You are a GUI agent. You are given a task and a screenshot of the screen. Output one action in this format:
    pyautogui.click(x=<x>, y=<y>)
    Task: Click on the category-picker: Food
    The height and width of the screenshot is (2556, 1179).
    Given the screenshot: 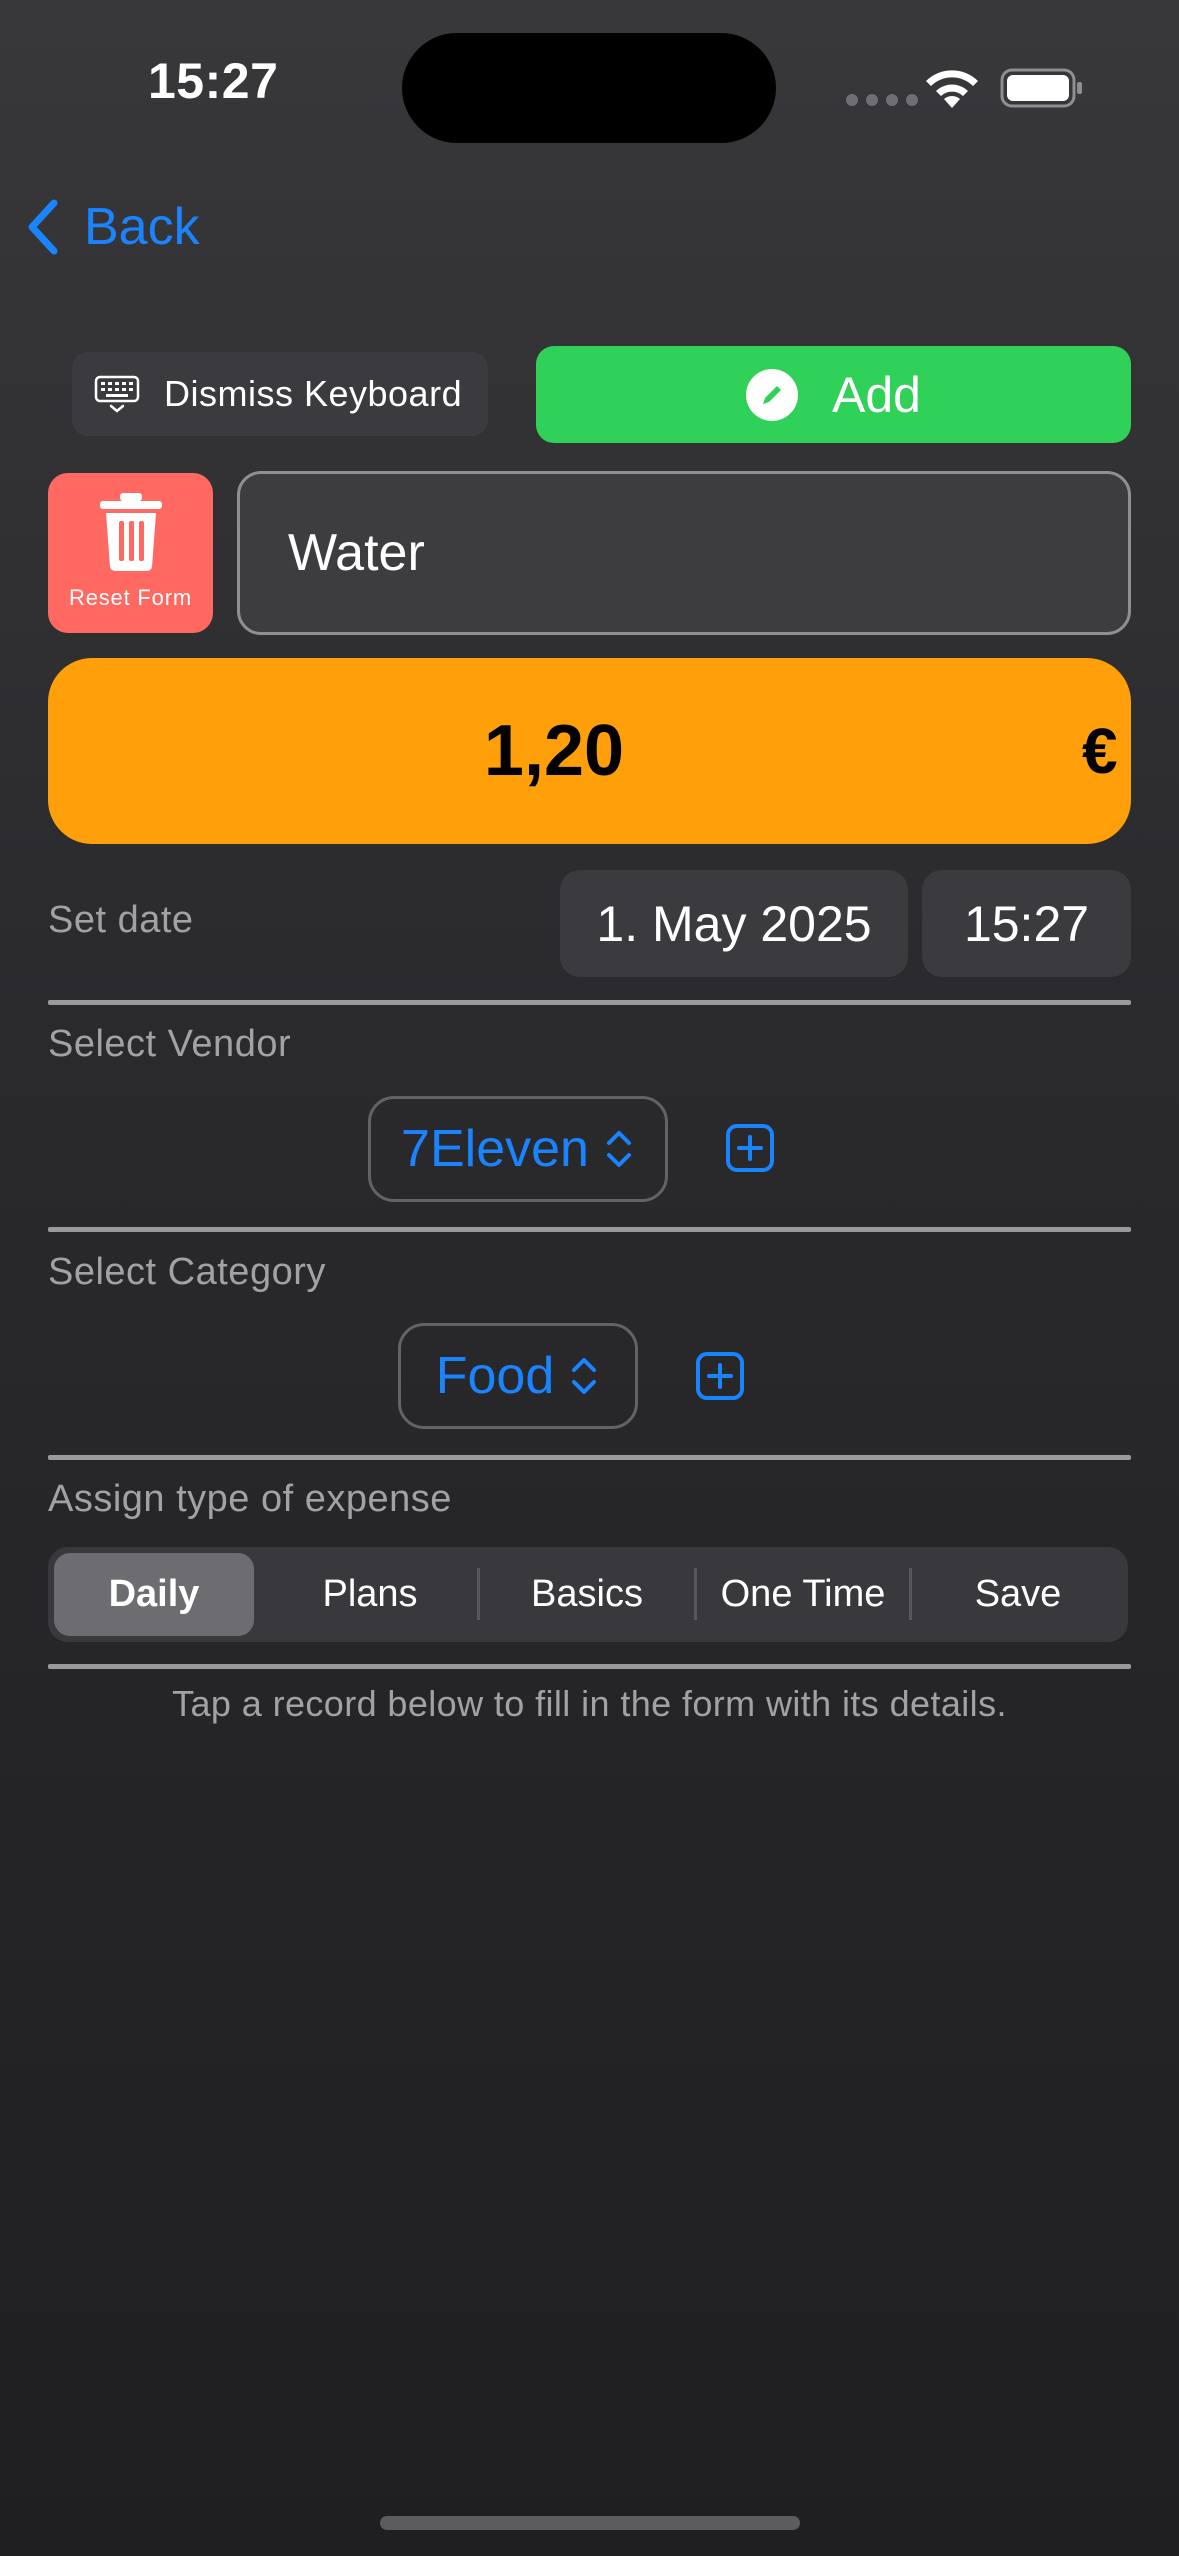 What is the action you would take?
    pyautogui.click(x=518, y=1376)
    